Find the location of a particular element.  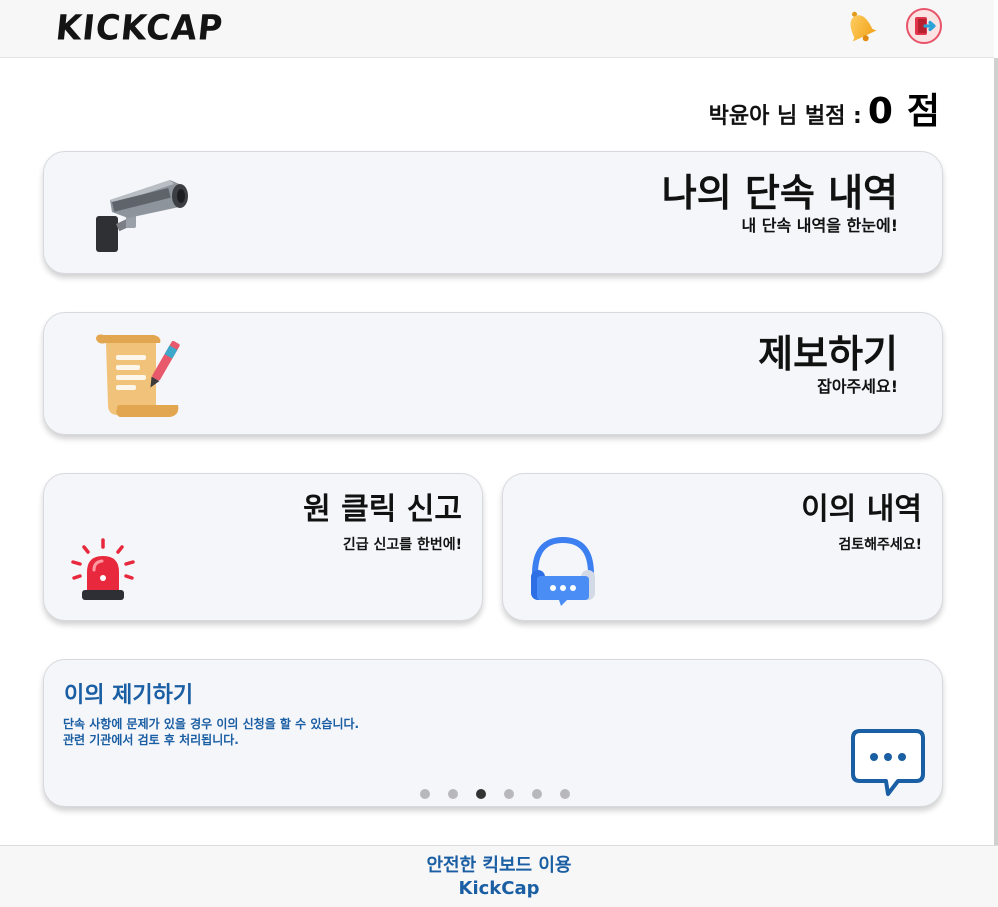

penalty-value: 0 is located at coordinates (880, 111).